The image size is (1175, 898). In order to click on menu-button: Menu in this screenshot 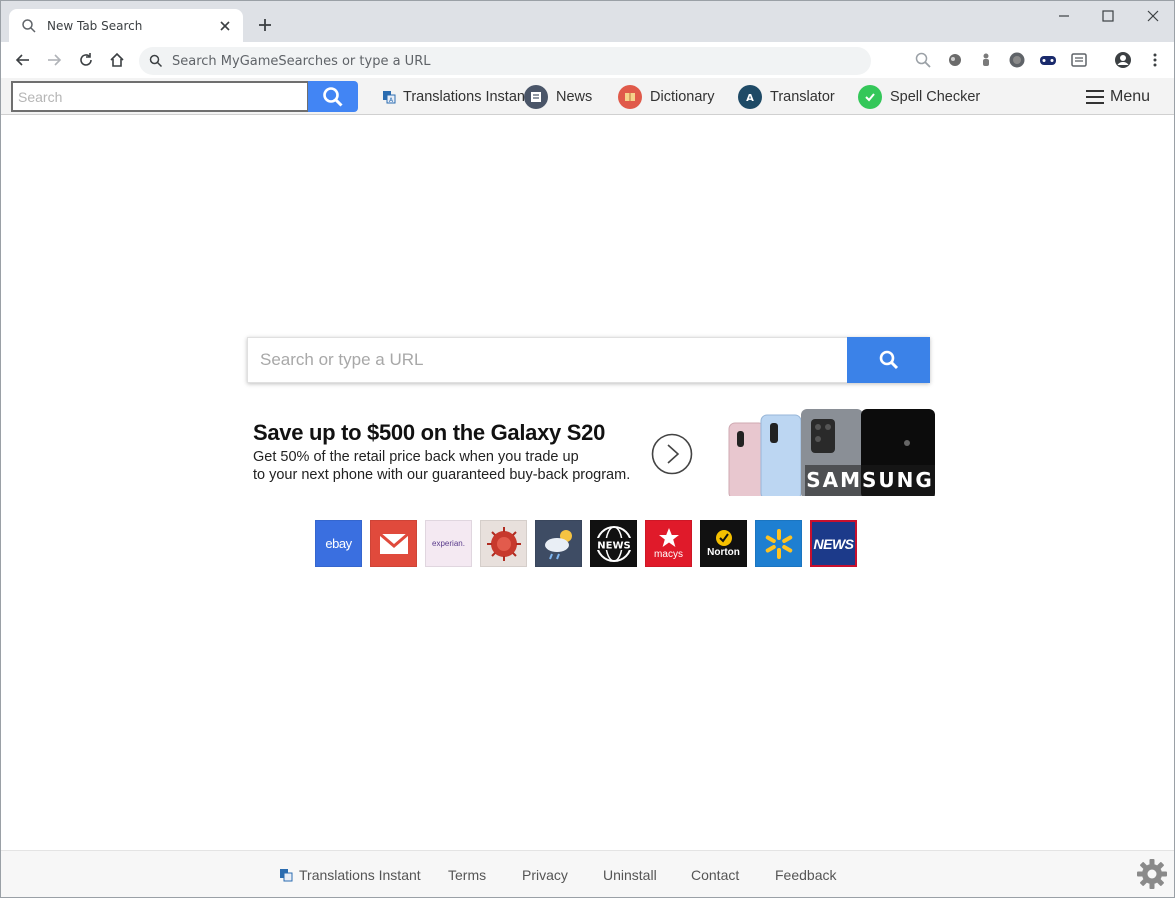, I will do `click(1118, 96)`.